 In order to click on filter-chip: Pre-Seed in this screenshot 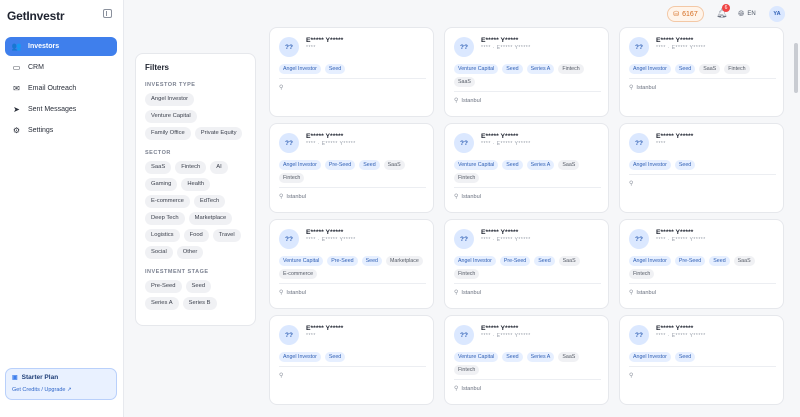, I will do `click(163, 286)`.